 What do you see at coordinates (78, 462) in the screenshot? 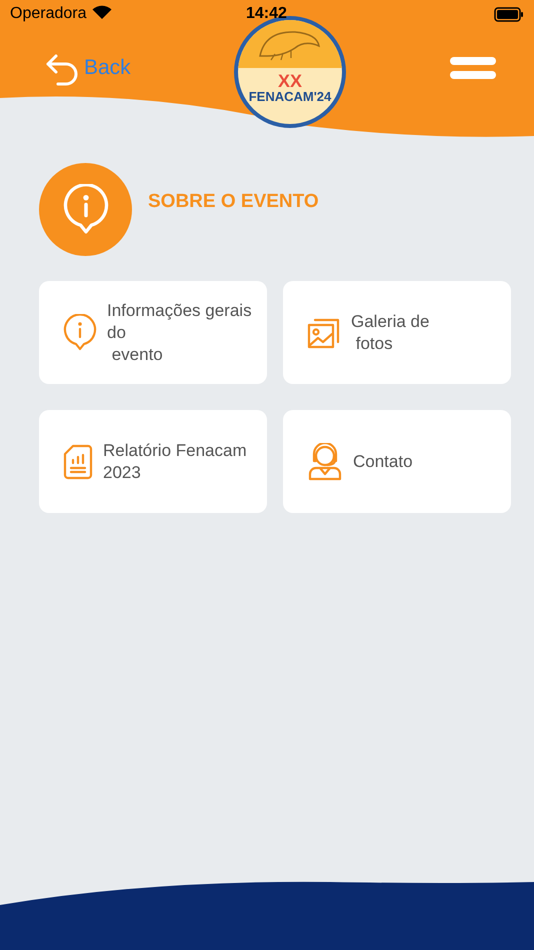
I see `document-chart-icon` at bounding box center [78, 462].